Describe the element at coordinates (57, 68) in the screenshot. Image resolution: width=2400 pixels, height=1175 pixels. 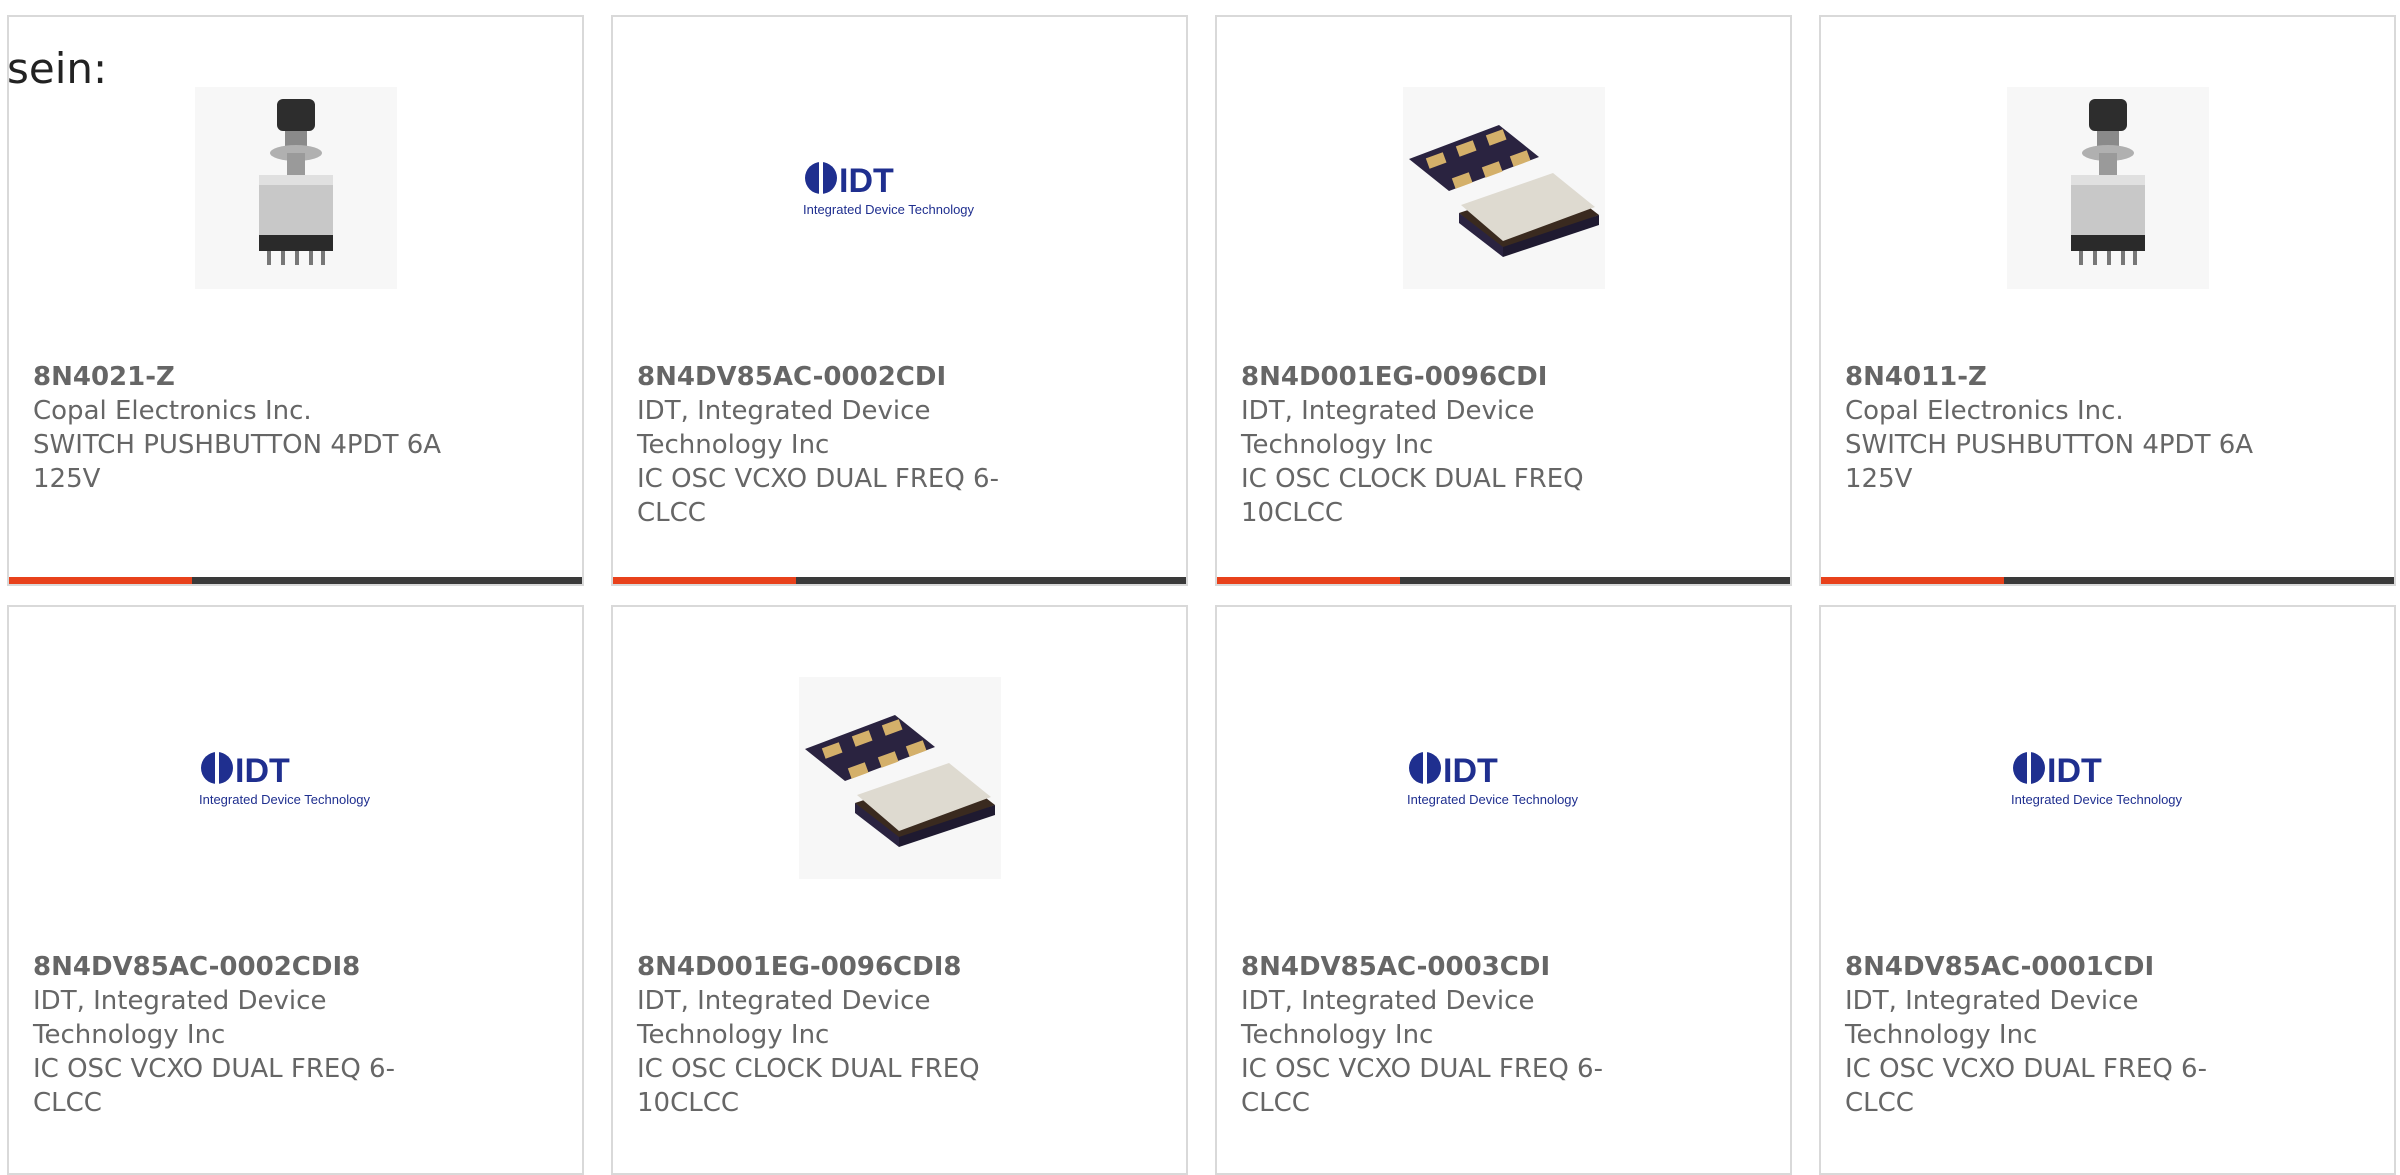
I see `lead-text: sein:` at that location.